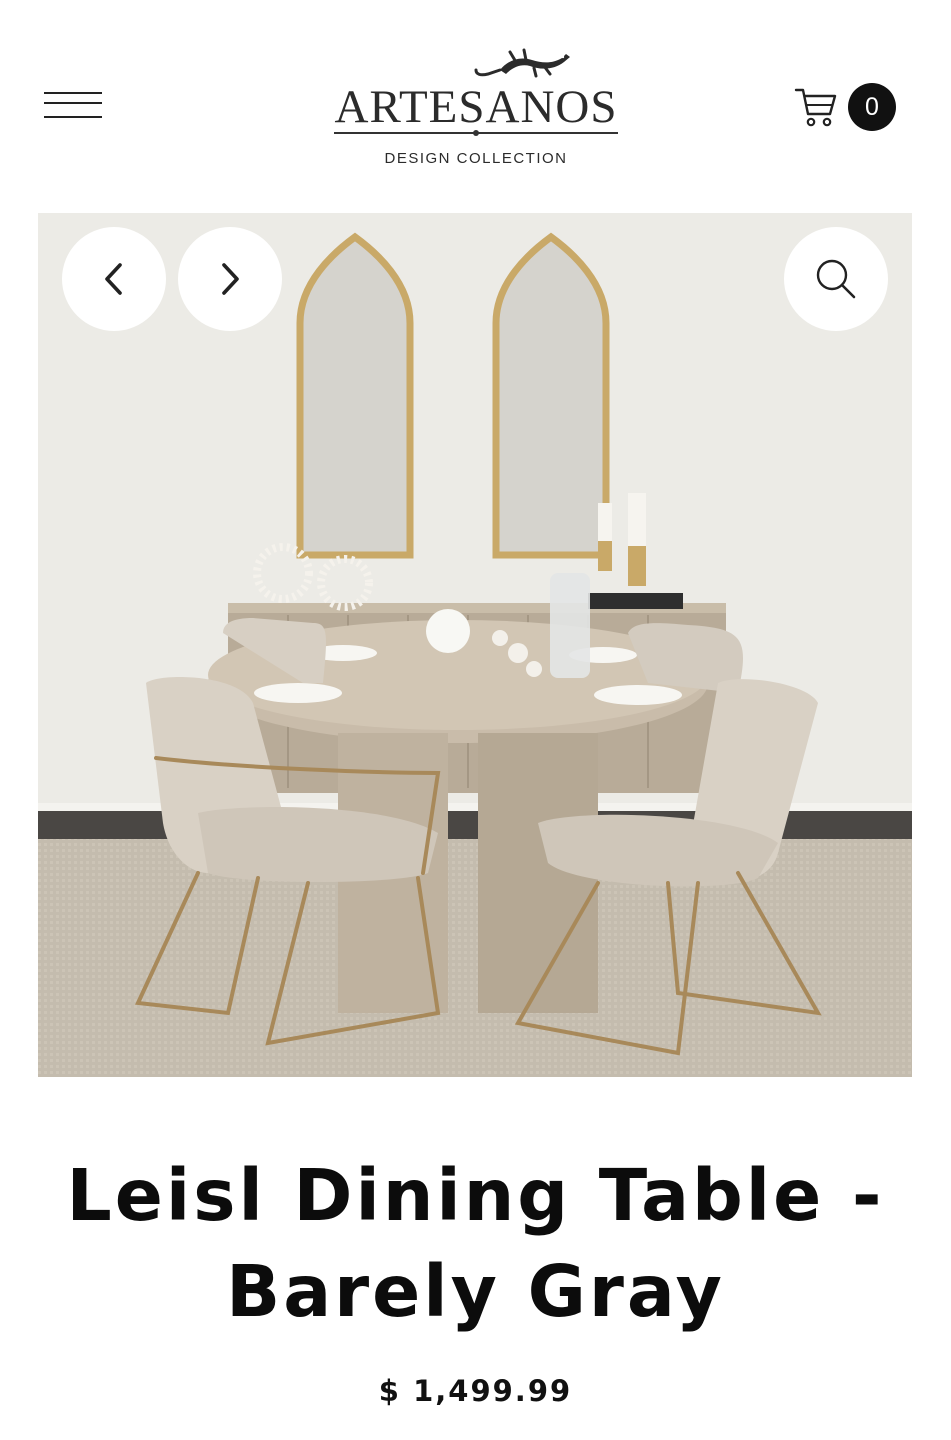 The height and width of the screenshot is (1440, 951). What do you see at coordinates (476, 158) in the screenshot?
I see `brand-tagline: DESIGN COLLECTION` at bounding box center [476, 158].